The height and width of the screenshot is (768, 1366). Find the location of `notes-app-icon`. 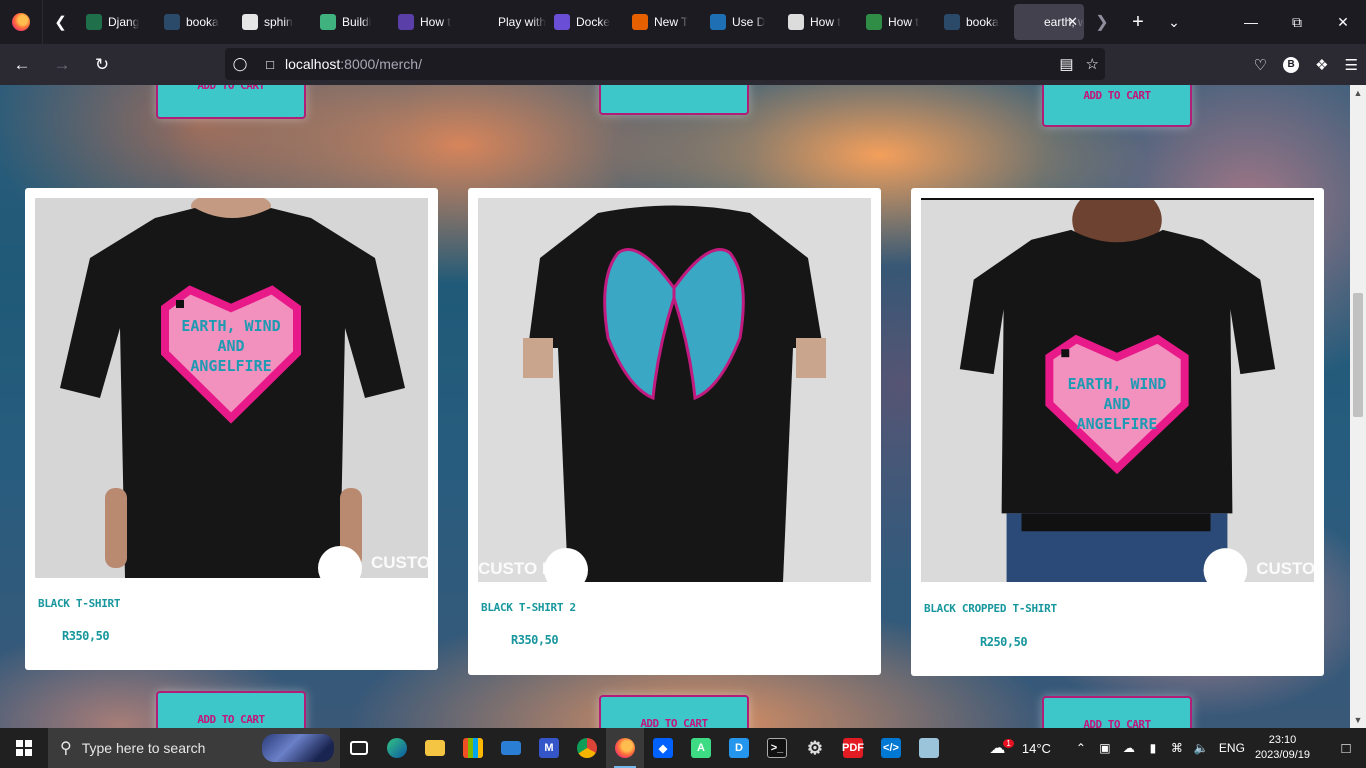

notes-app-icon is located at coordinates (929, 748).